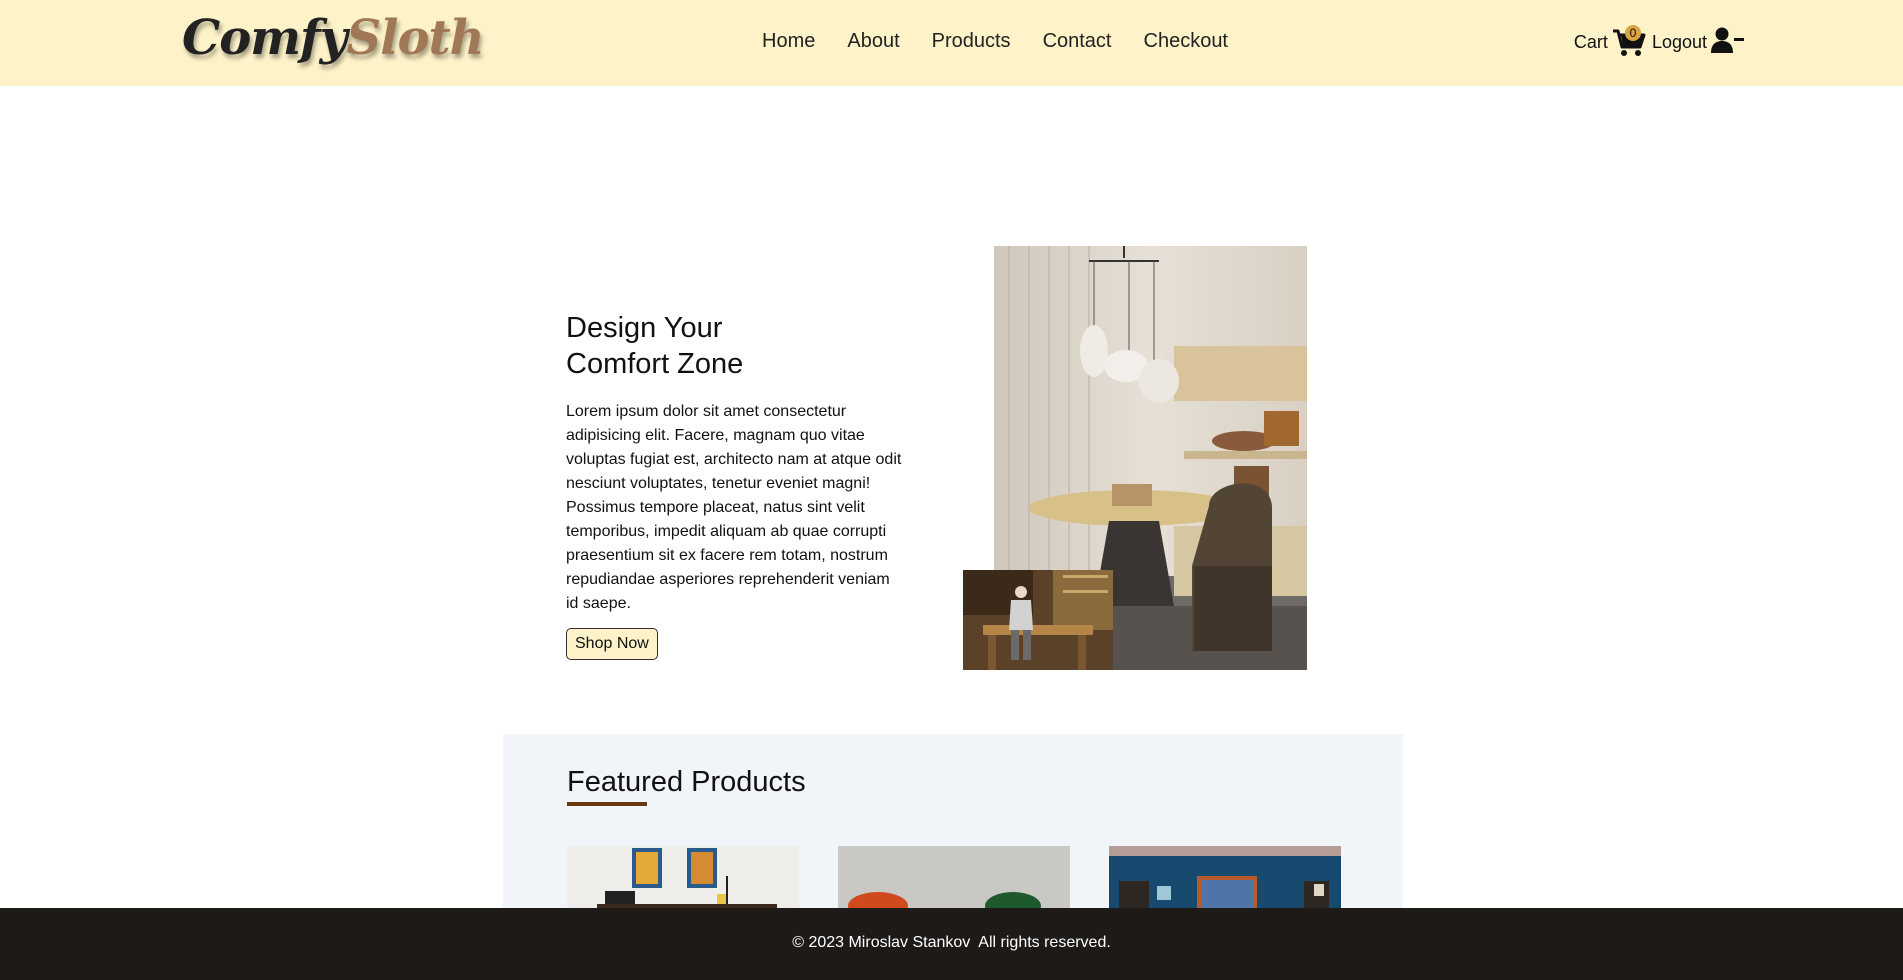 The height and width of the screenshot is (980, 1903). What do you see at coordinates (1632, 32) in the screenshot?
I see `cart-count-badge: 0` at bounding box center [1632, 32].